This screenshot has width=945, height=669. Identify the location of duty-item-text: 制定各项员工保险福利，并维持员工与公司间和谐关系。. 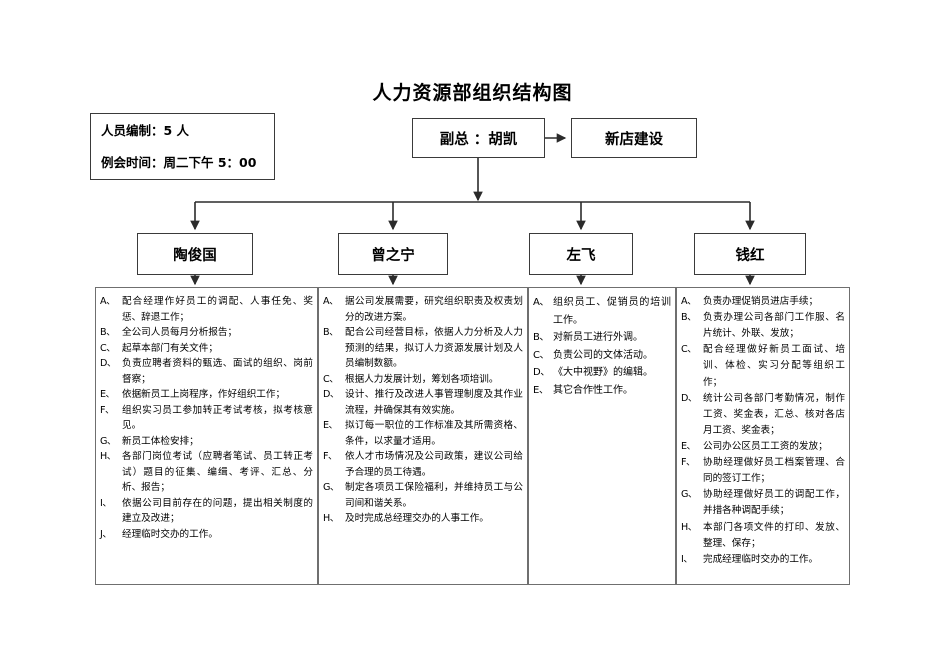
(434, 495).